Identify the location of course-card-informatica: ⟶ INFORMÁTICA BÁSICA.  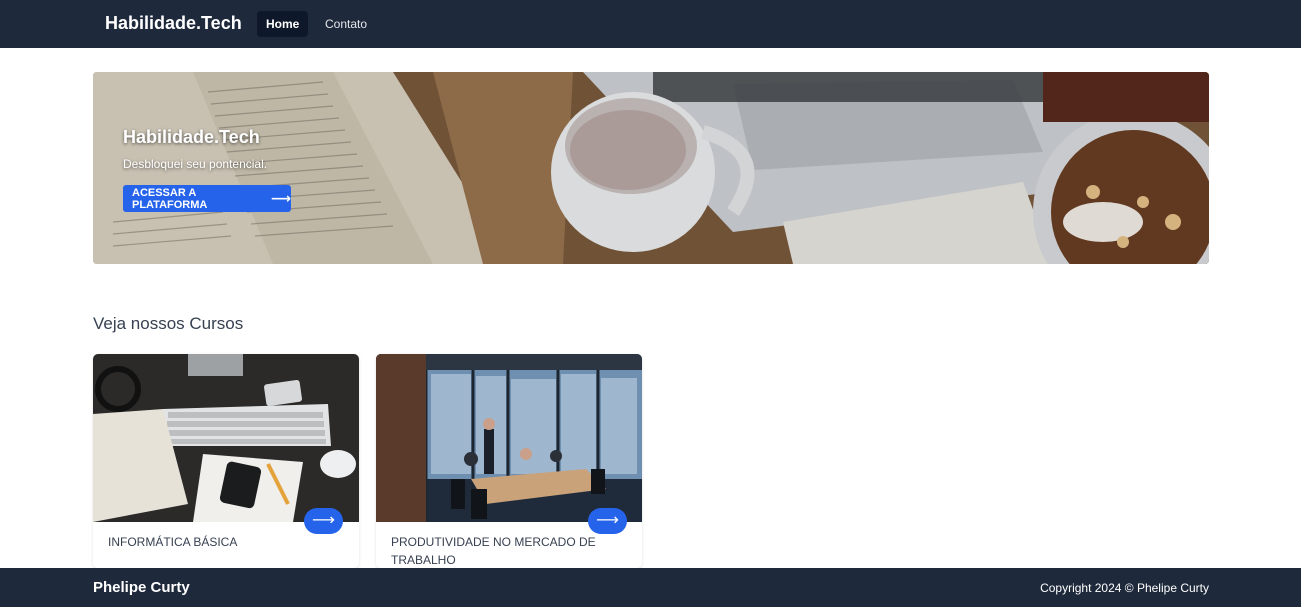
(226, 461).